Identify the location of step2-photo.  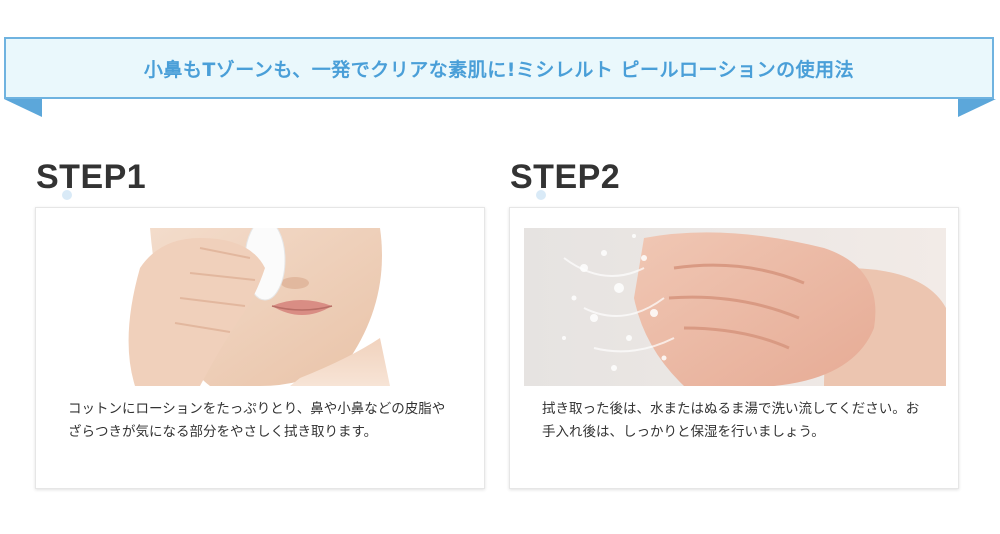
(735, 307).